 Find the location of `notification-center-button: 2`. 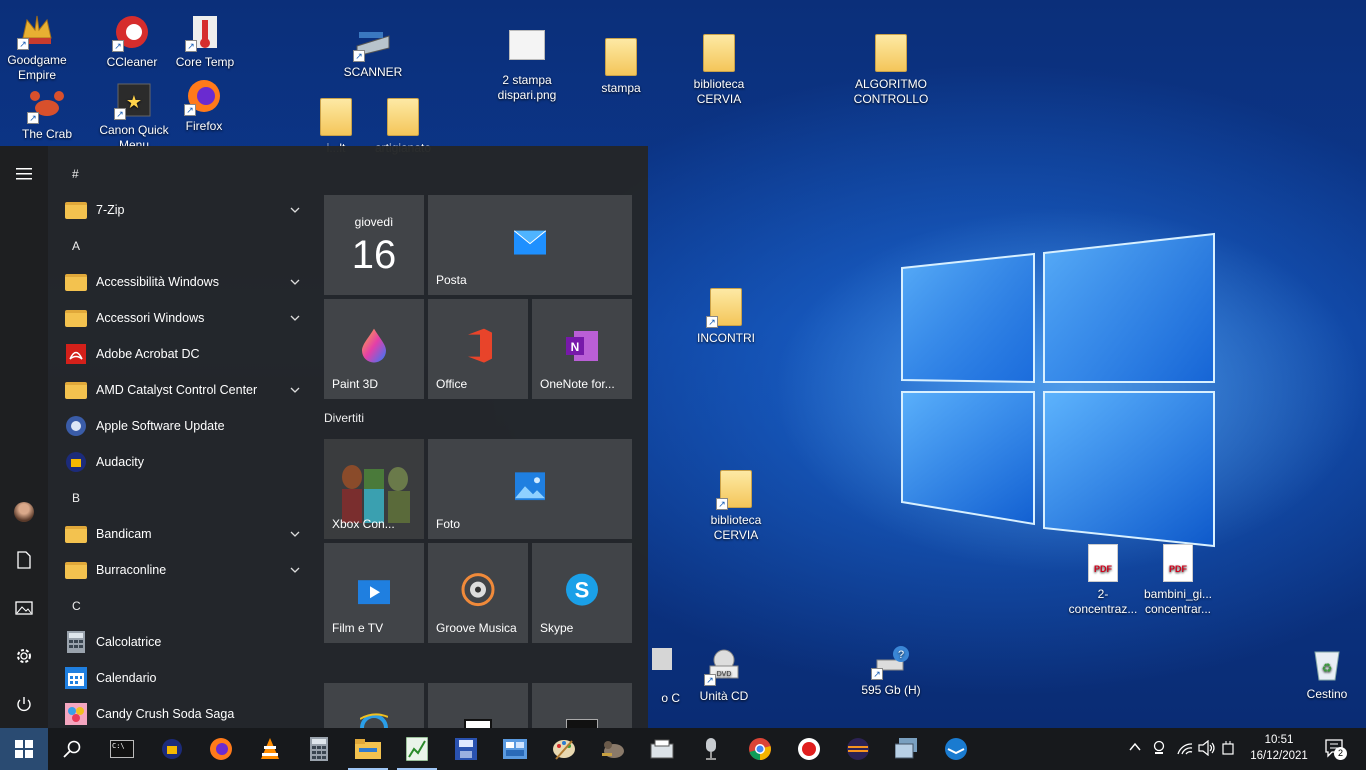

notification-center-button: 2 is located at coordinates (1335, 750).